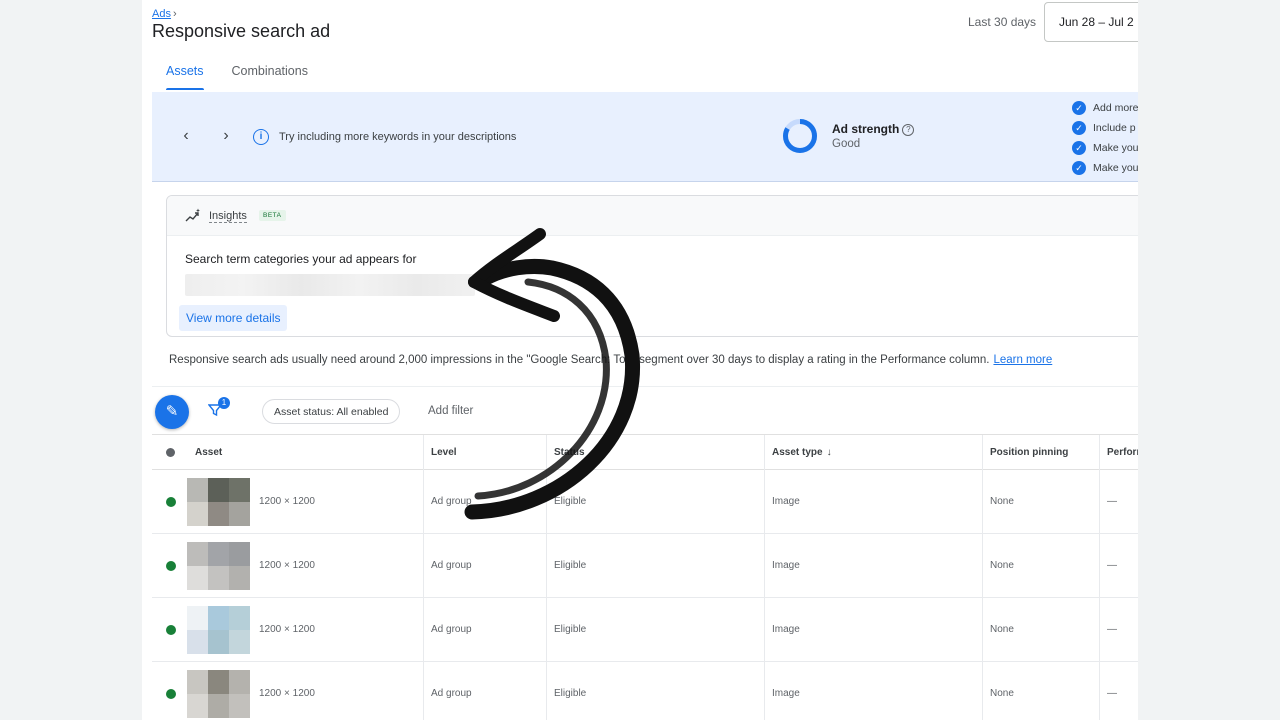 This screenshot has height=720, width=1280. I want to click on add-filter-button: Add filter, so click(450, 411).